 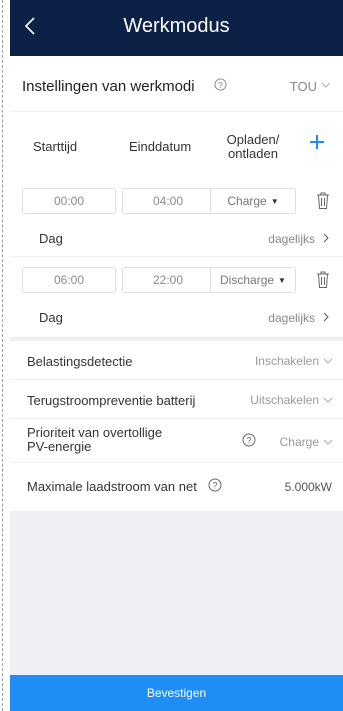 I want to click on mode-select: Charge ▼, so click(x=253, y=201).